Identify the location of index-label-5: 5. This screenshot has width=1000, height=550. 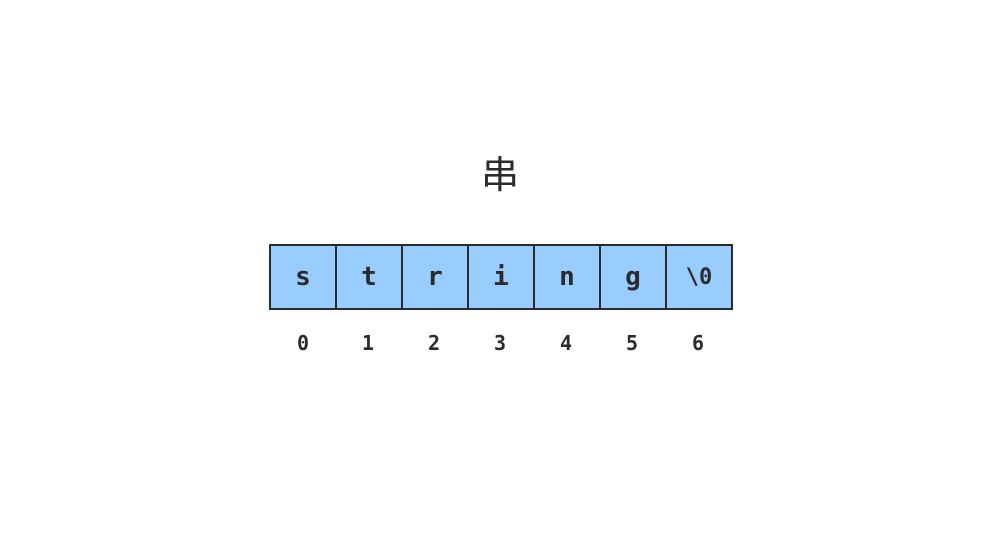
(632, 343).